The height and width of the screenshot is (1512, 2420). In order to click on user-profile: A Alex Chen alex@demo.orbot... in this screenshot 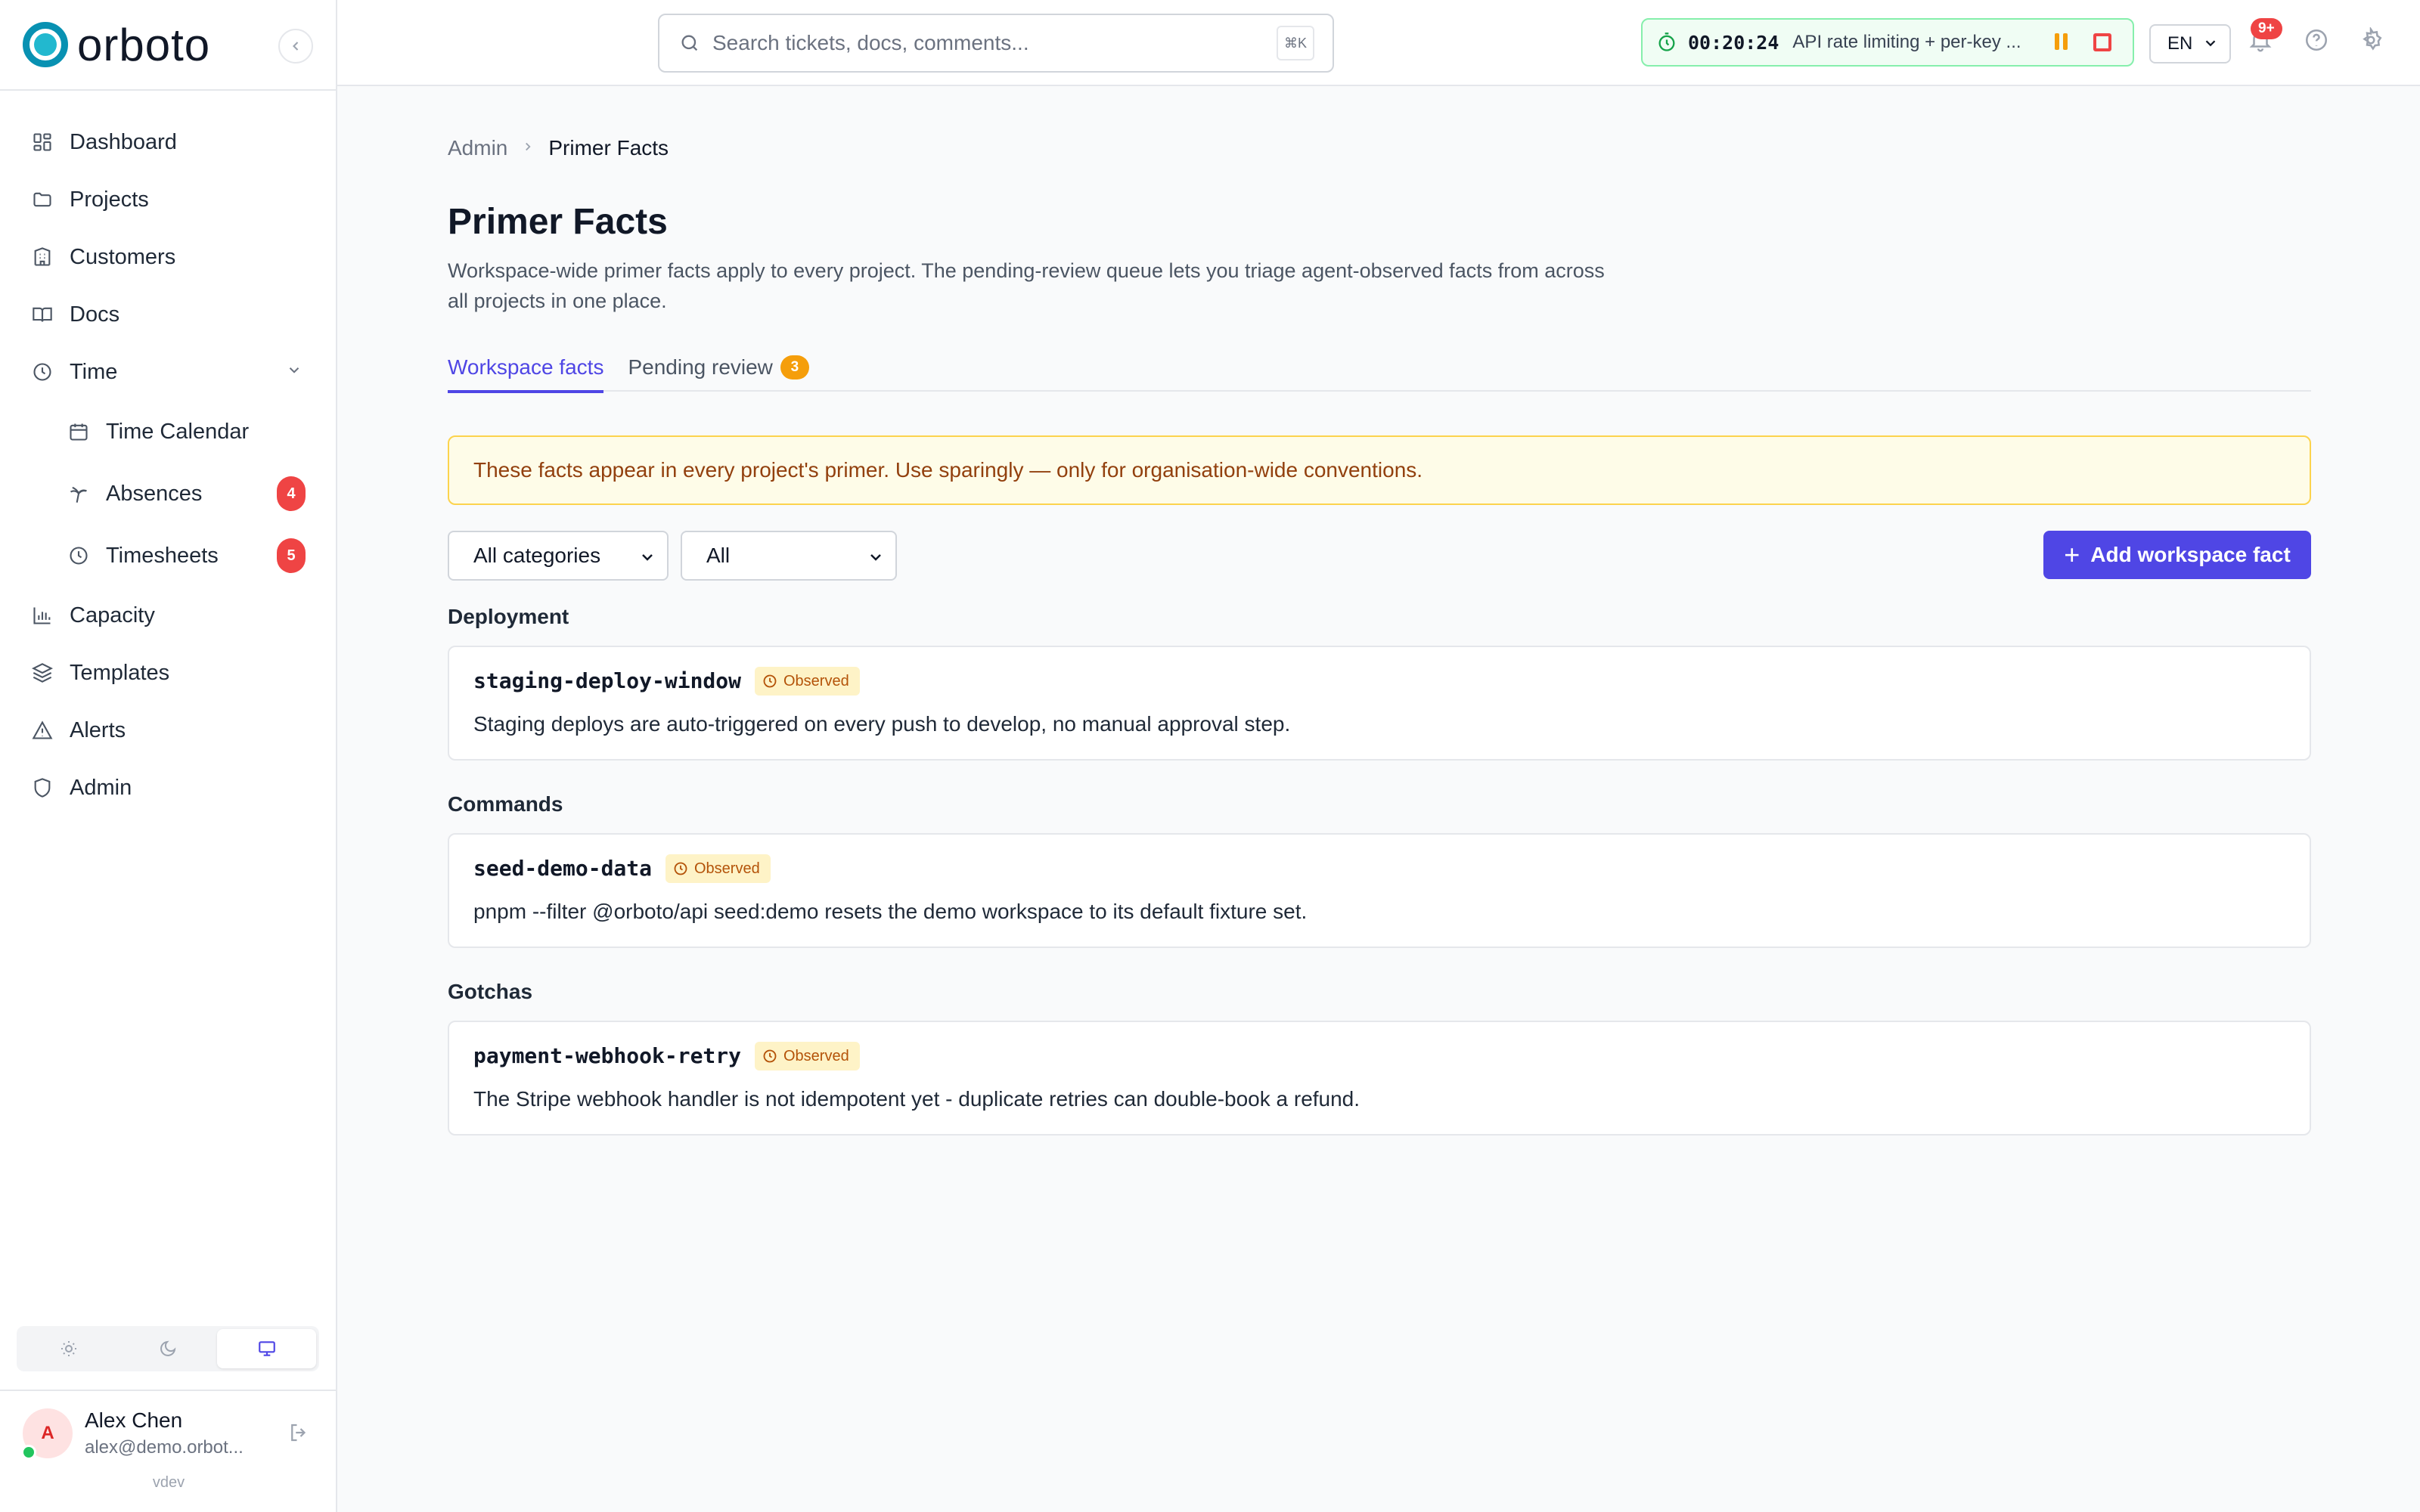, I will do `click(169, 1433)`.